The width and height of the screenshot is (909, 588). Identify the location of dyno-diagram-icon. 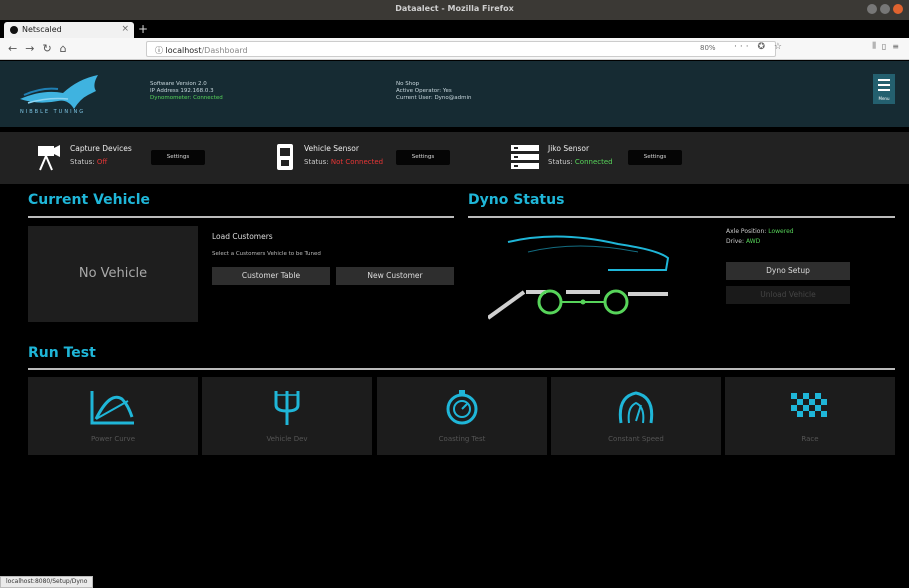
(579, 277).